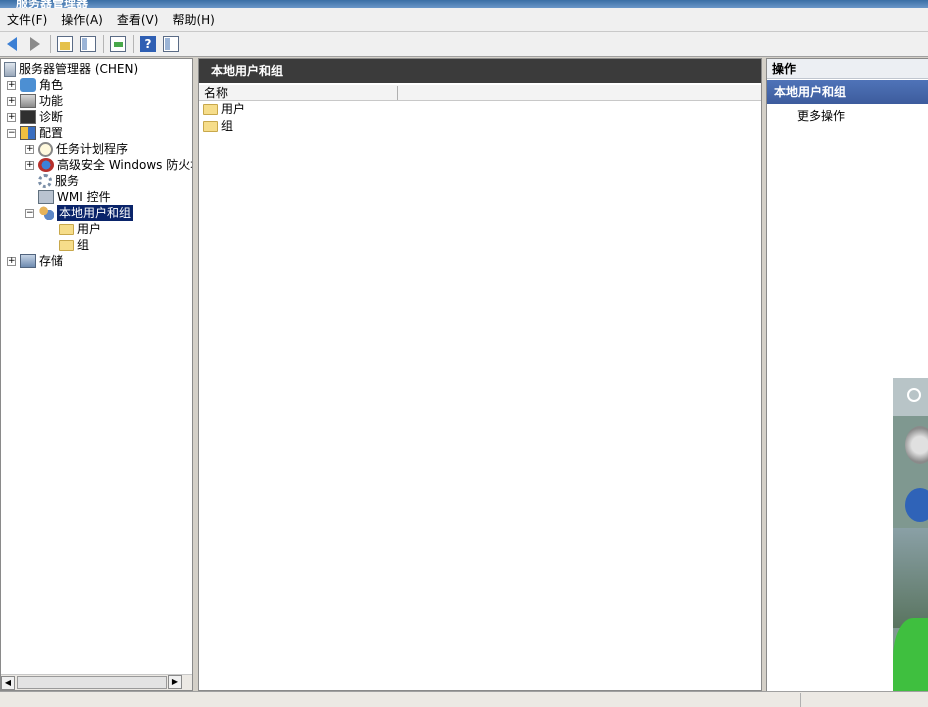 This screenshot has height=707, width=928. I want to click on export-list-icon, so click(118, 44).